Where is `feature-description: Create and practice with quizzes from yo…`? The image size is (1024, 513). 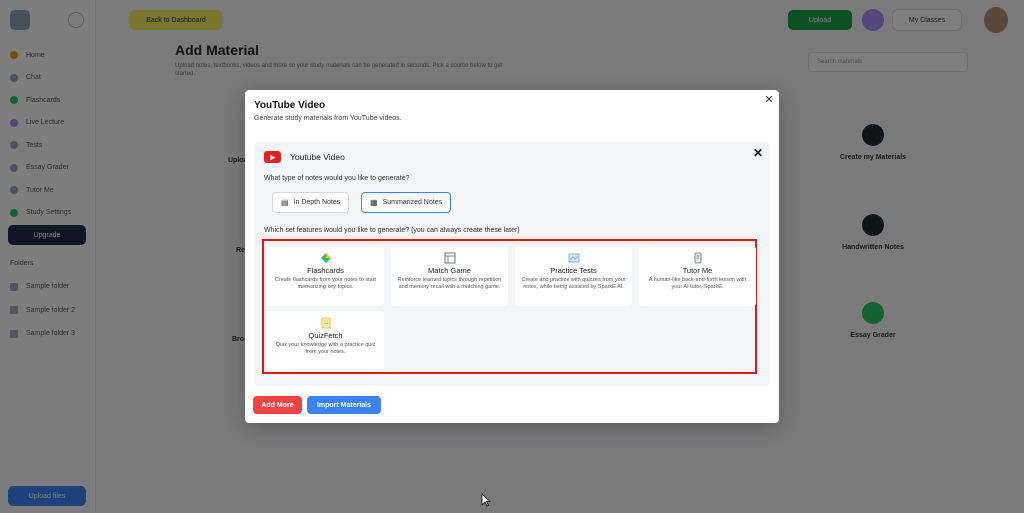
feature-description: Create and practice with quizzes from yo… is located at coordinates (573, 283).